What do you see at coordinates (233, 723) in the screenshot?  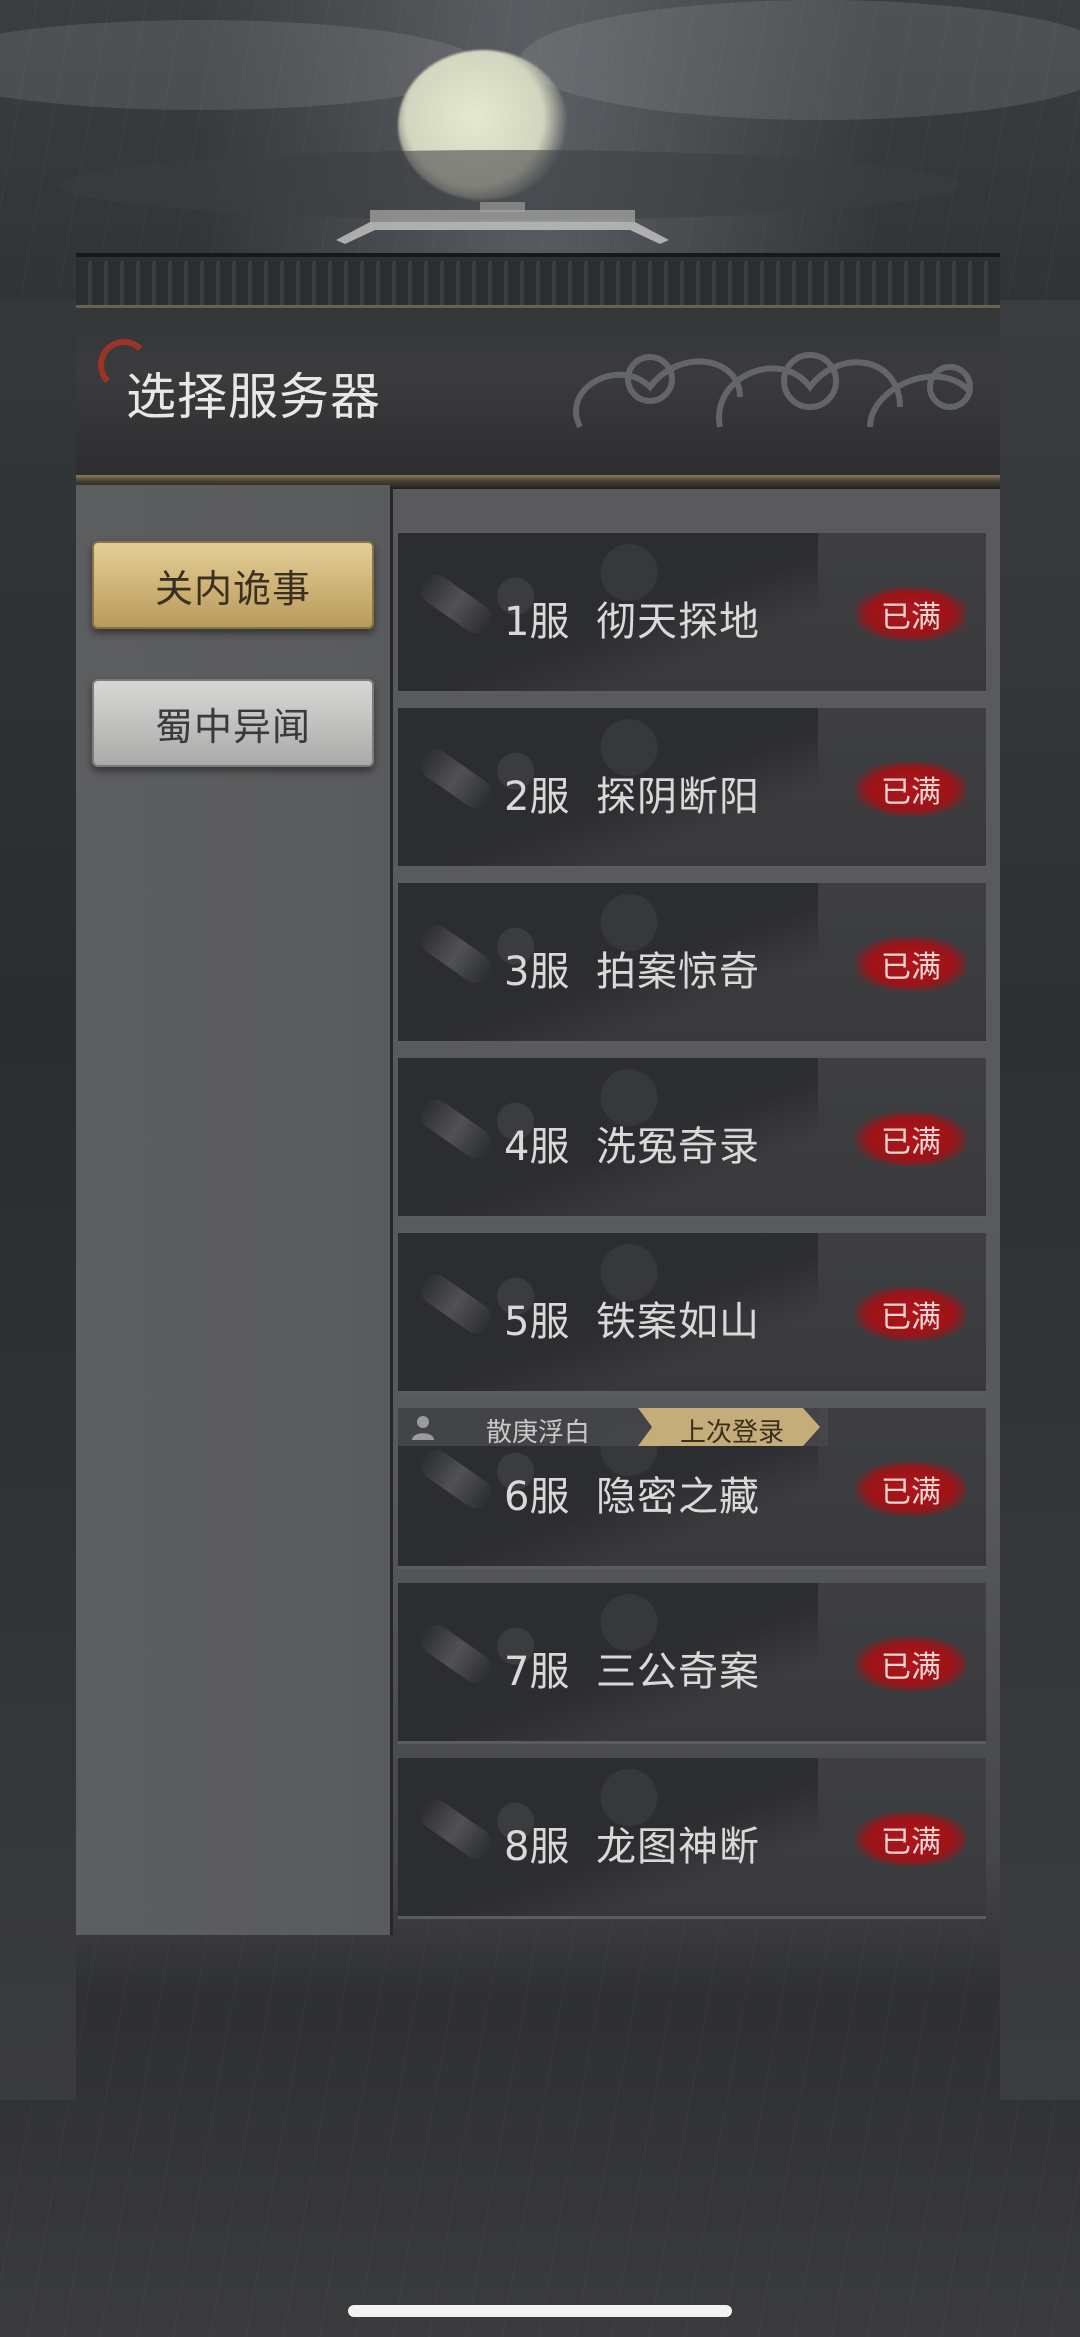 I see `category-tab-shuzhong: 蜀中异闻` at bounding box center [233, 723].